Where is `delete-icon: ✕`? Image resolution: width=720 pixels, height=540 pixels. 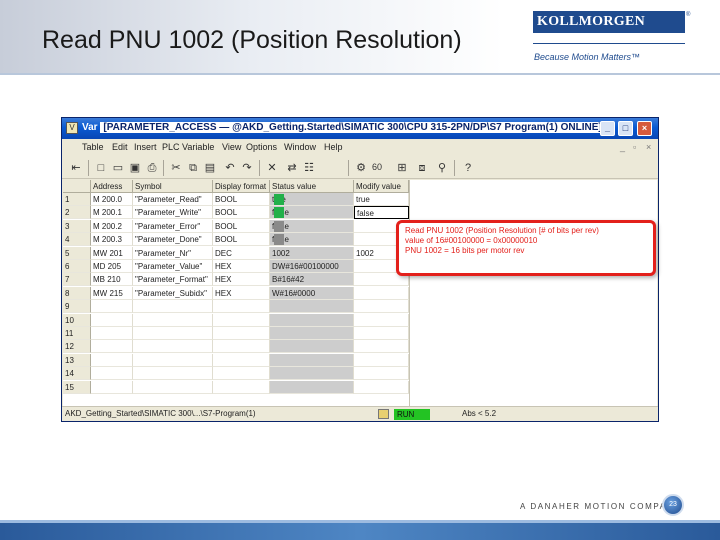 delete-icon: ✕ is located at coordinates (272, 168).